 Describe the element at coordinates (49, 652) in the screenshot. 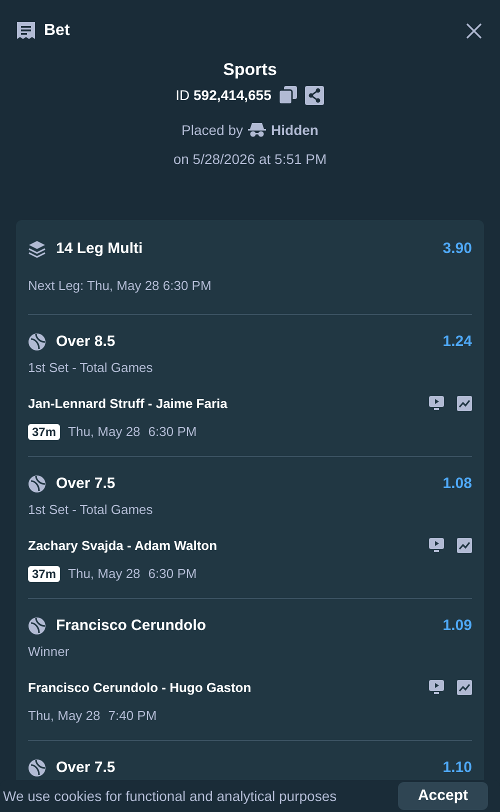

I see `market-name: Winner` at that location.